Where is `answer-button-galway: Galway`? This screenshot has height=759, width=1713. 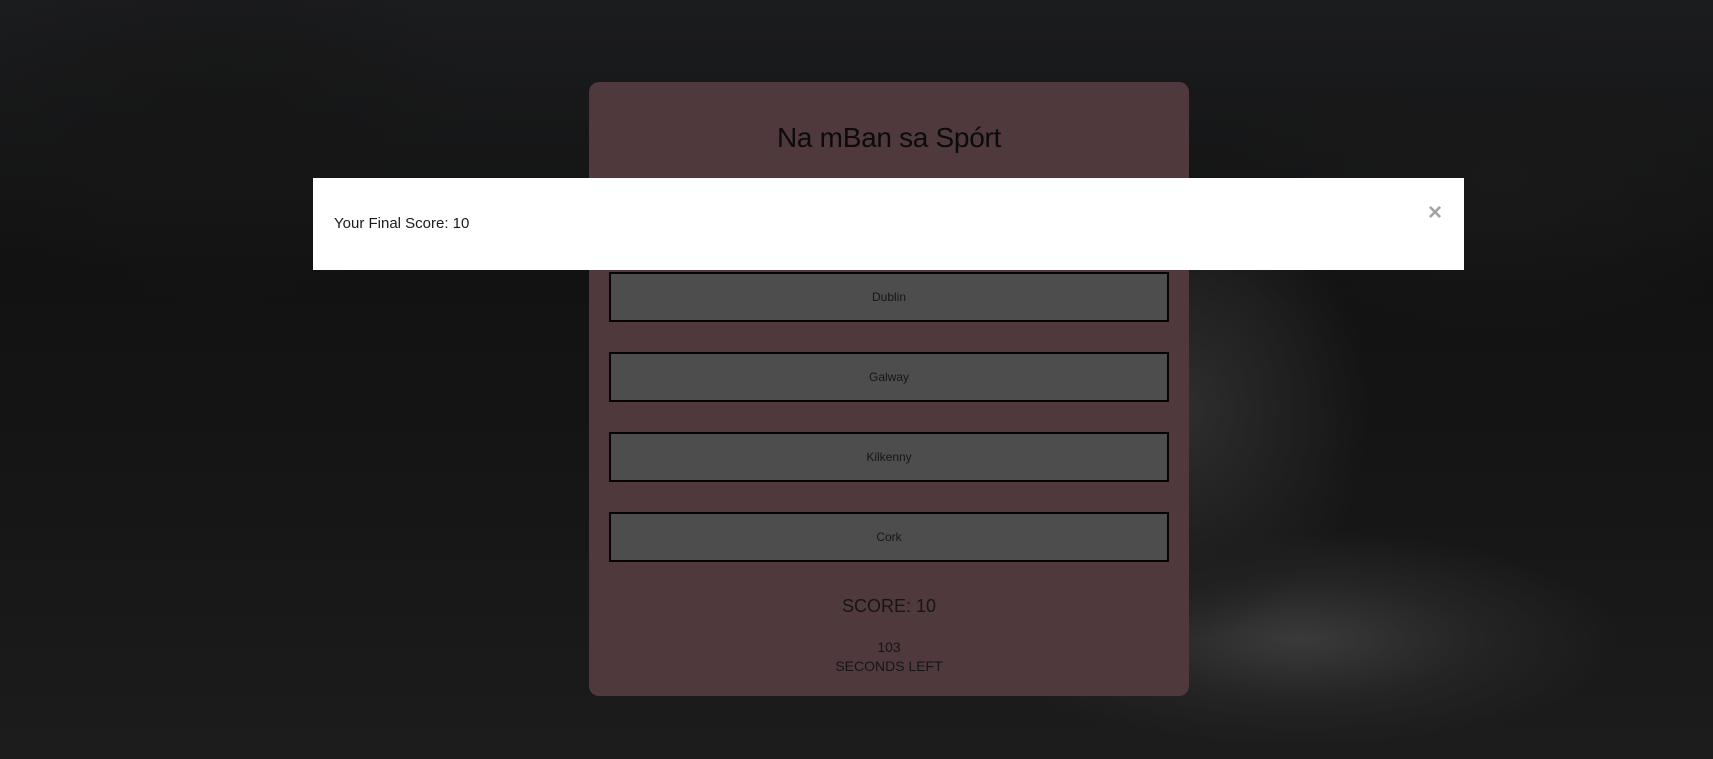
answer-button-galway: Galway is located at coordinates (889, 377).